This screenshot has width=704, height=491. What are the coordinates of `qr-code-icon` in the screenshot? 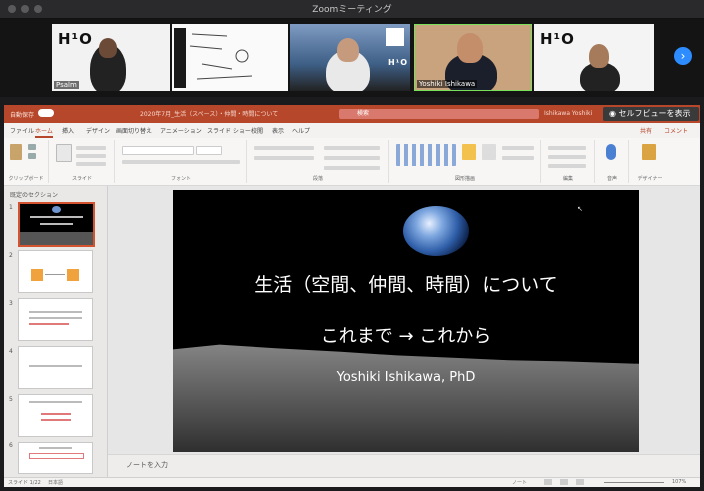 It's located at (395, 37).